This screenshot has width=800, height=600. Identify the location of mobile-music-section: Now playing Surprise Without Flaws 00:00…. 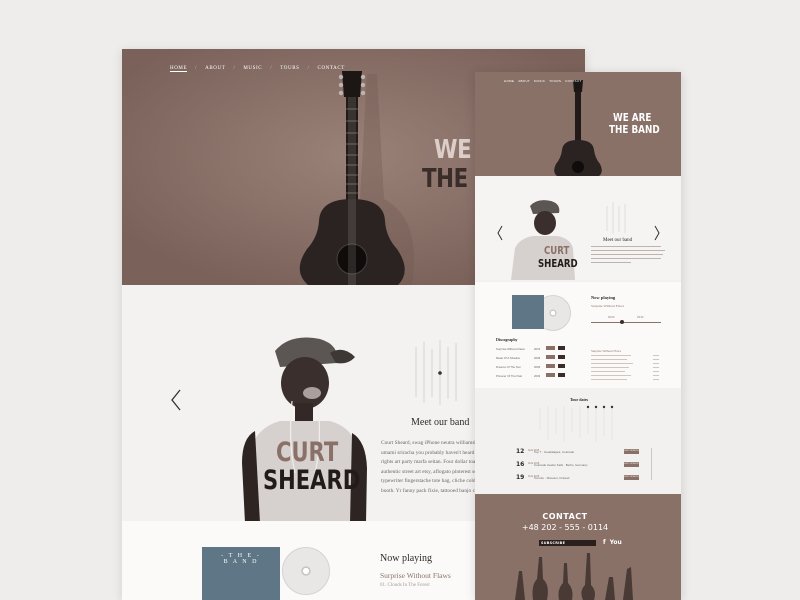
(578, 335).